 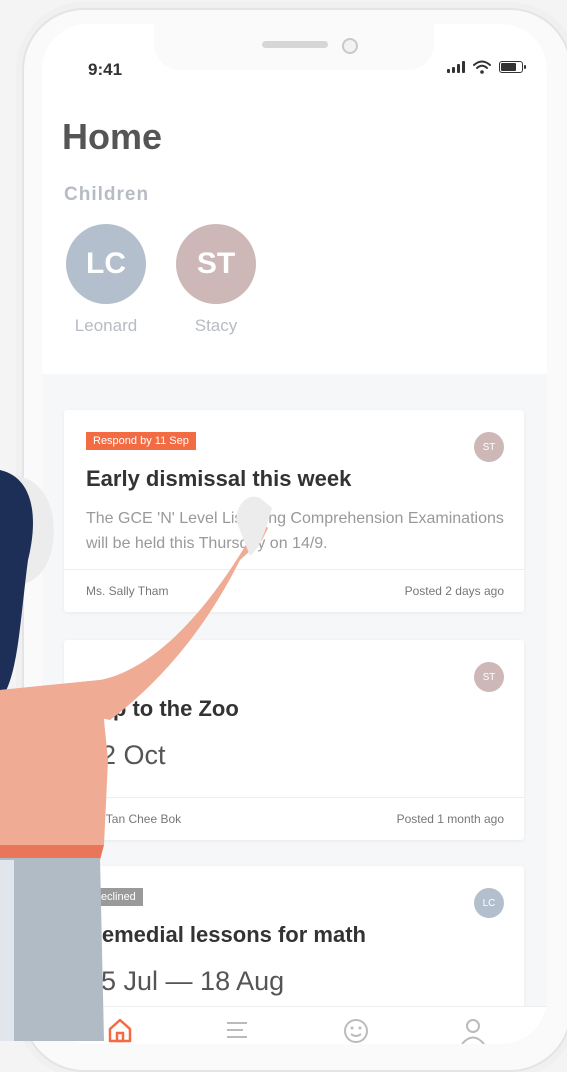 What do you see at coordinates (295, 44) in the screenshot?
I see `speaker` at bounding box center [295, 44].